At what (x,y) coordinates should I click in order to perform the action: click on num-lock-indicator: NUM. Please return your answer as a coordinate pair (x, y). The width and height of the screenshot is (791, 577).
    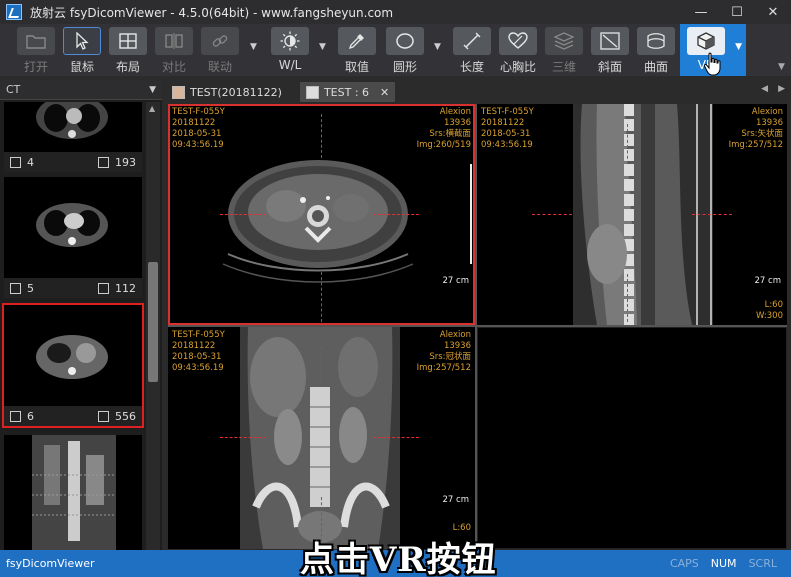
    Looking at the image, I should click on (723, 563).